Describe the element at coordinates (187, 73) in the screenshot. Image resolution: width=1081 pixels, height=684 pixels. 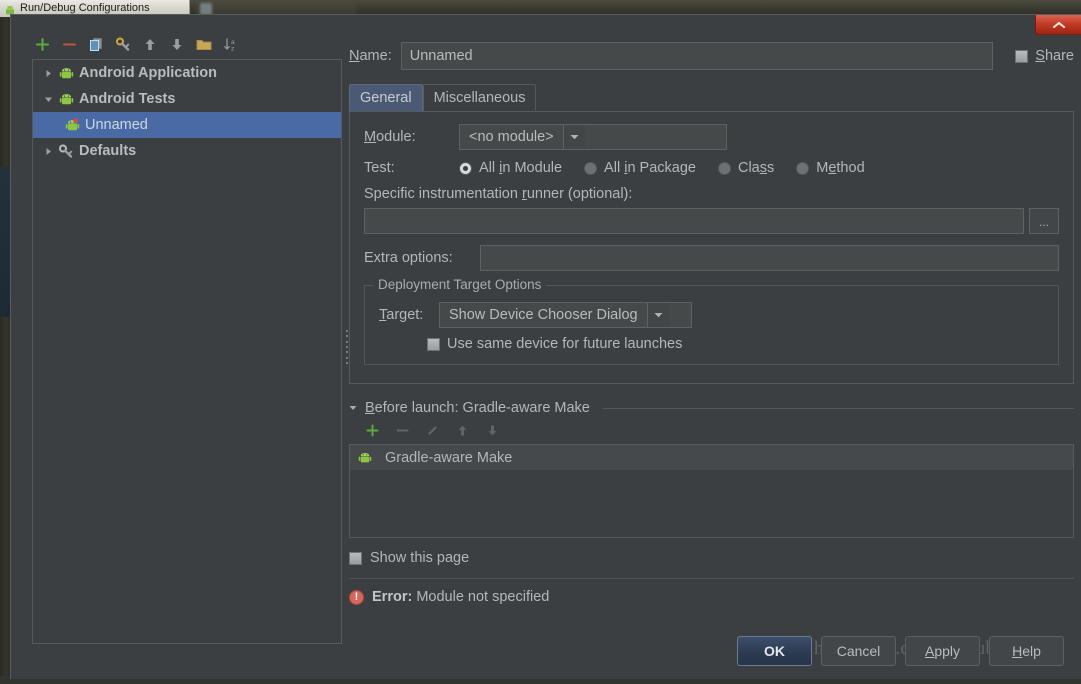
I see `tree-item-android-application: Android Application` at that location.